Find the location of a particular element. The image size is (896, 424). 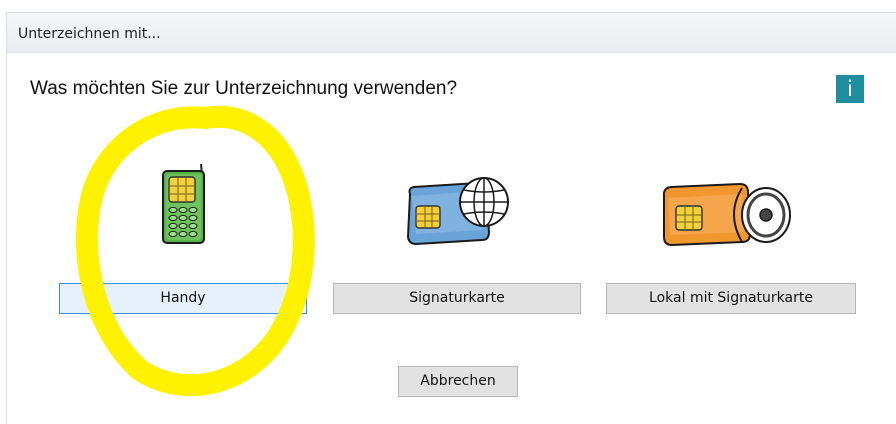

mobile-phone-icon is located at coordinates (183, 203).